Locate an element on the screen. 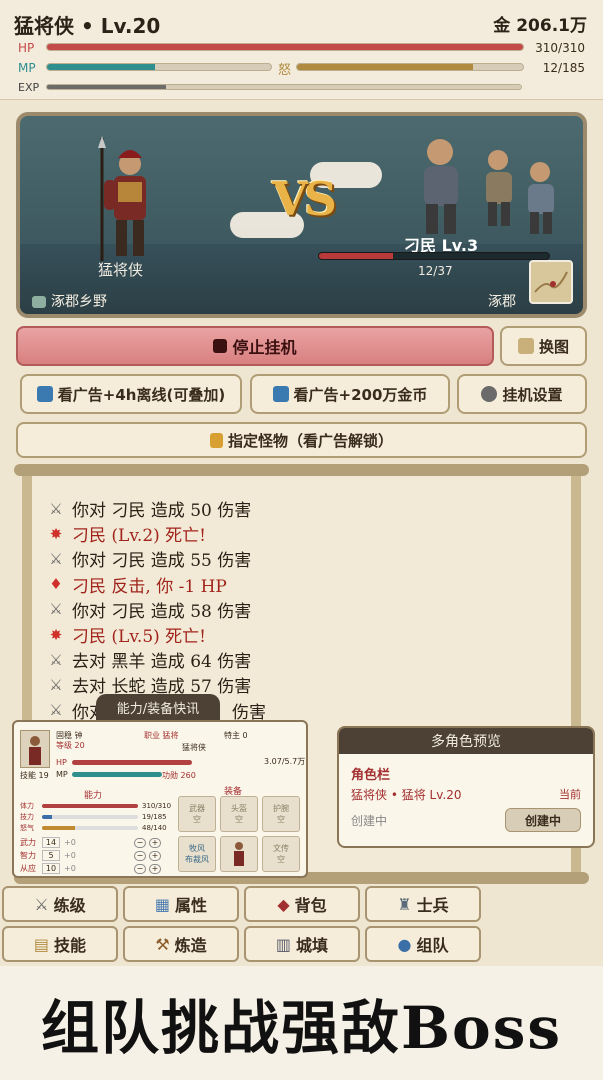 This screenshot has height=1080, width=603. enemy-hp-bar is located at coordinates (434, 256).